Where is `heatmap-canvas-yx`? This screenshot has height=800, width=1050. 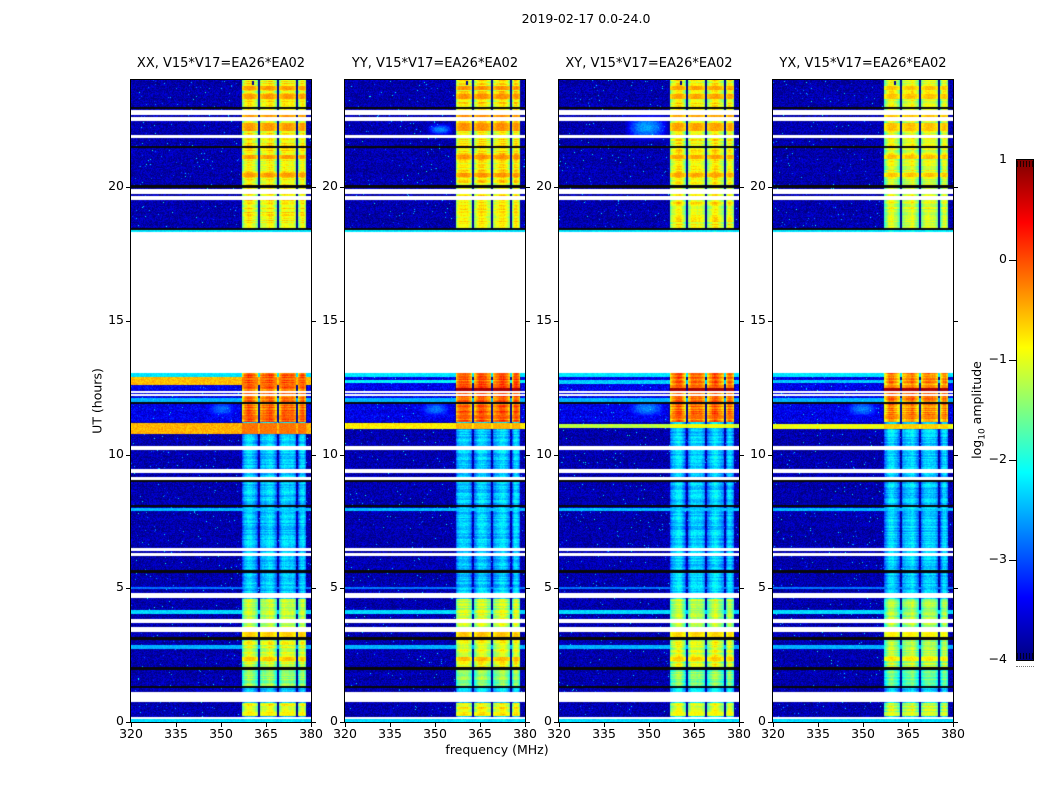 heatmap-canvas-yx is located at coordinates (863, 401).